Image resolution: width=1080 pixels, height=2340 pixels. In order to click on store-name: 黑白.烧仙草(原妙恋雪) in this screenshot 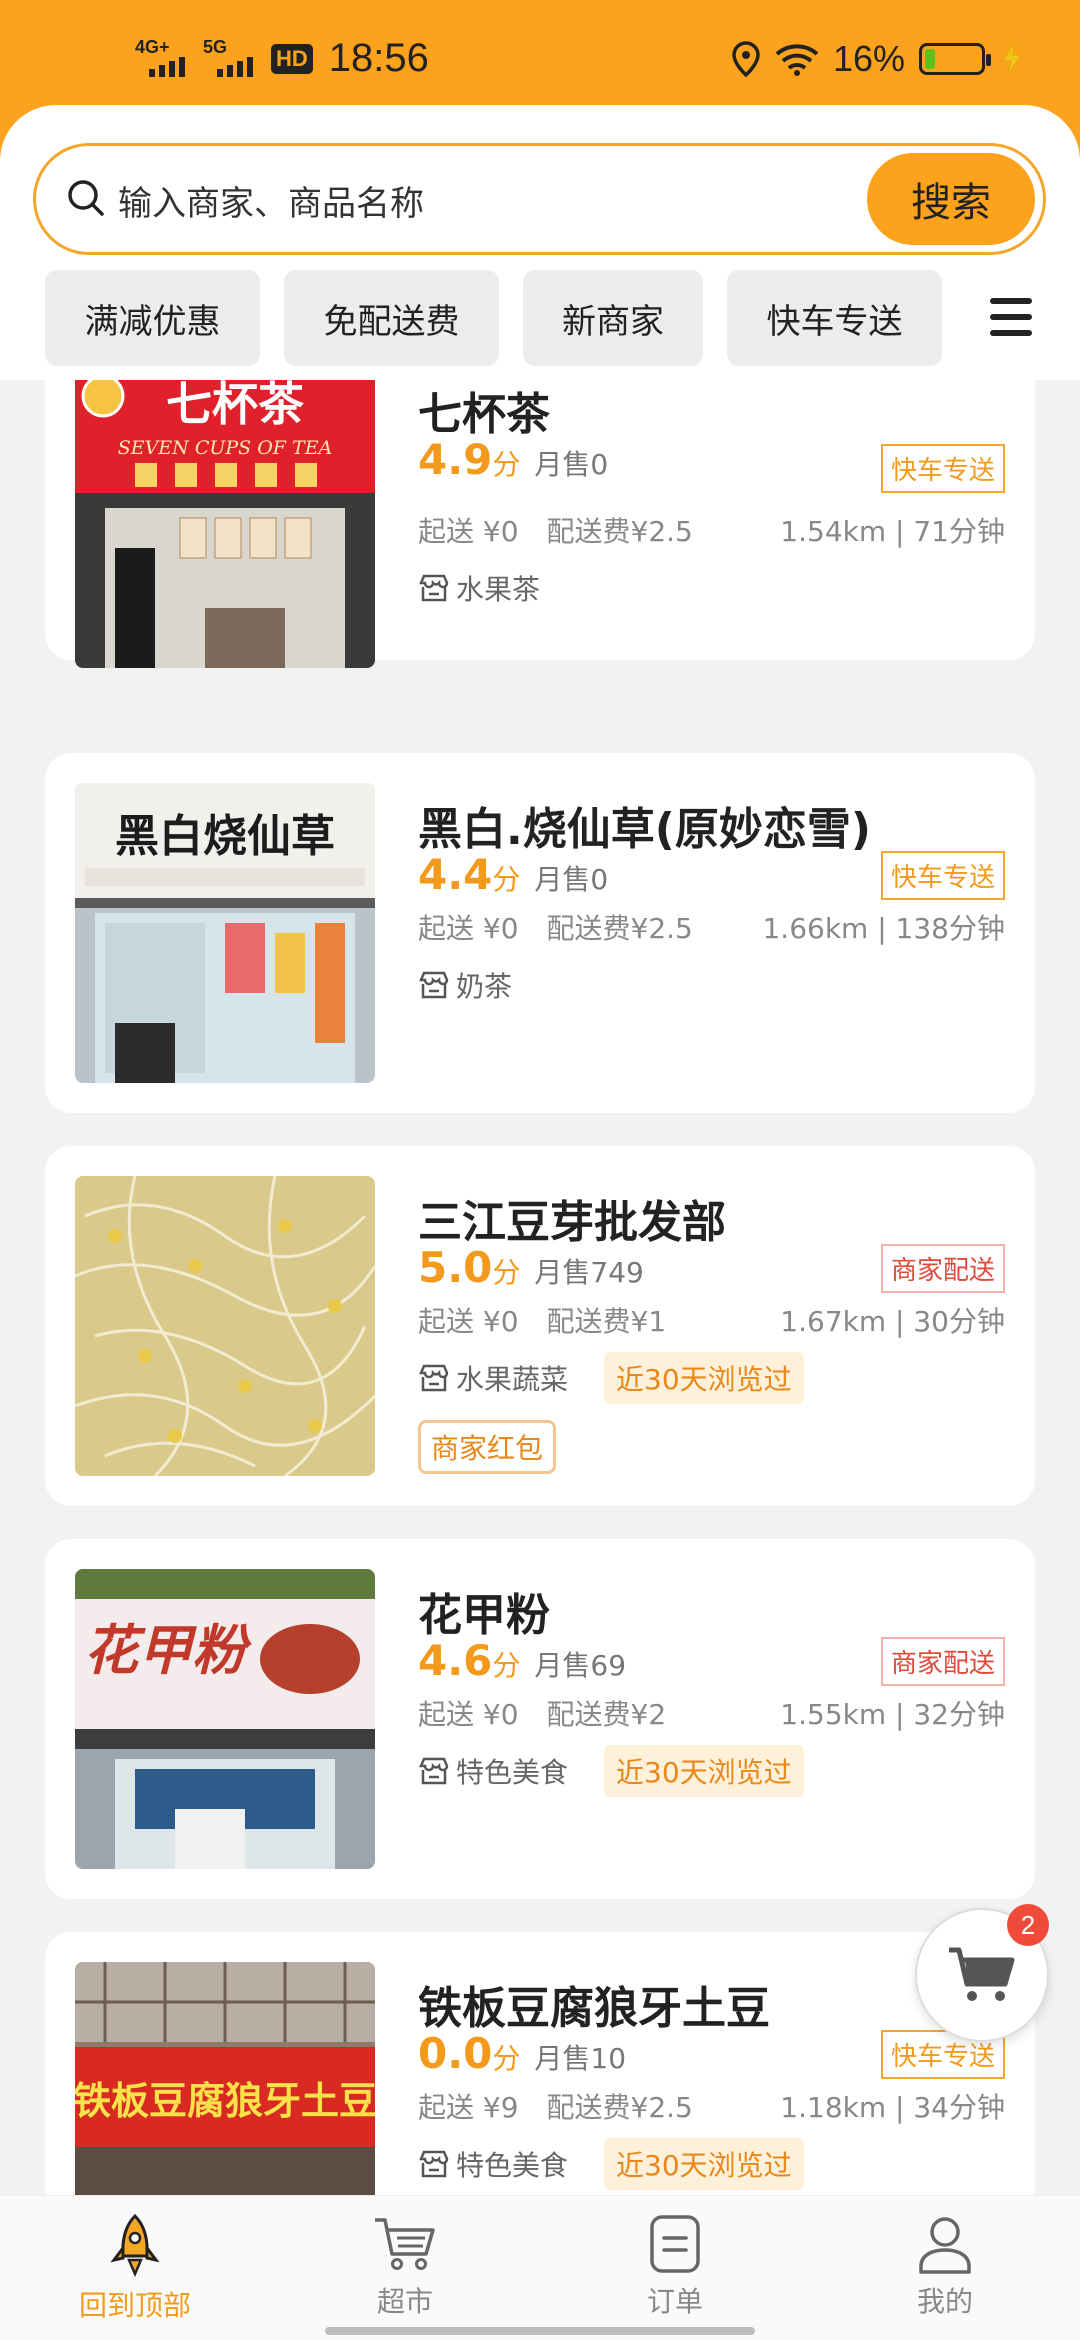, I will do `click(644, 825)`.